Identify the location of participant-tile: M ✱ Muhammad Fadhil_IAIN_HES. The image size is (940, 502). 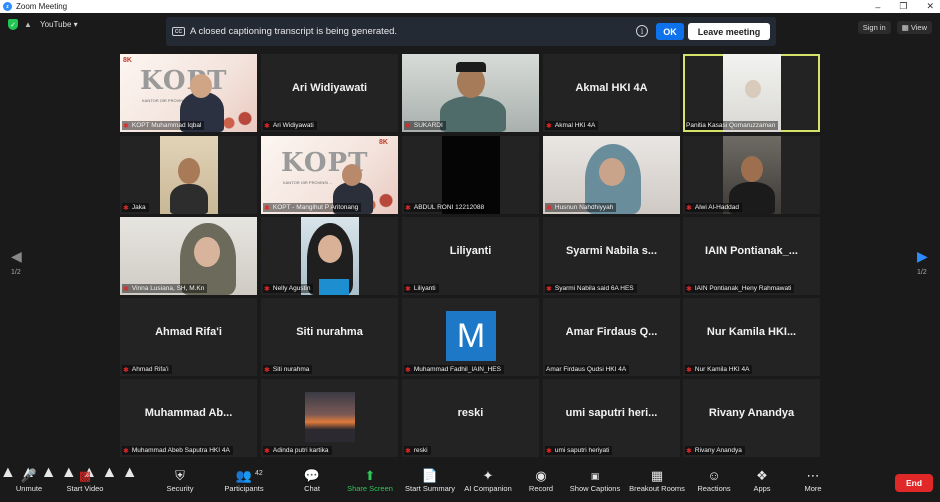
(470, 337).